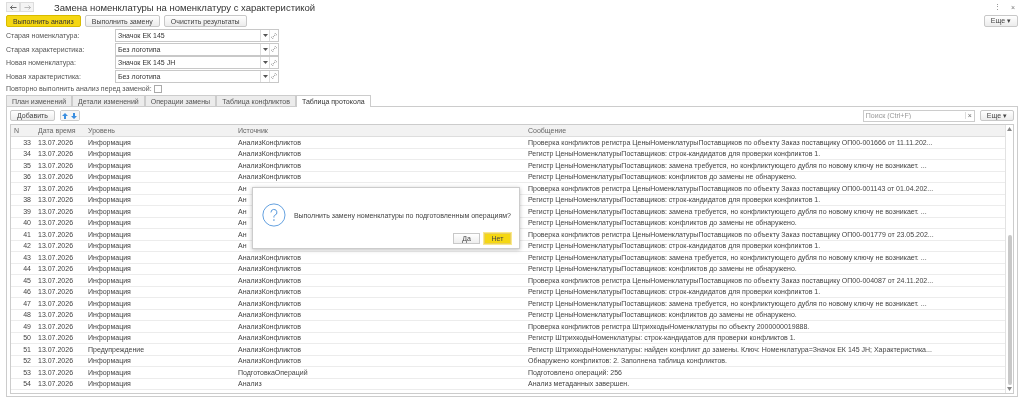  I want to click on window-title: Замена номенклатуры на номенклатуру с характеристикой, so click(185, 7).